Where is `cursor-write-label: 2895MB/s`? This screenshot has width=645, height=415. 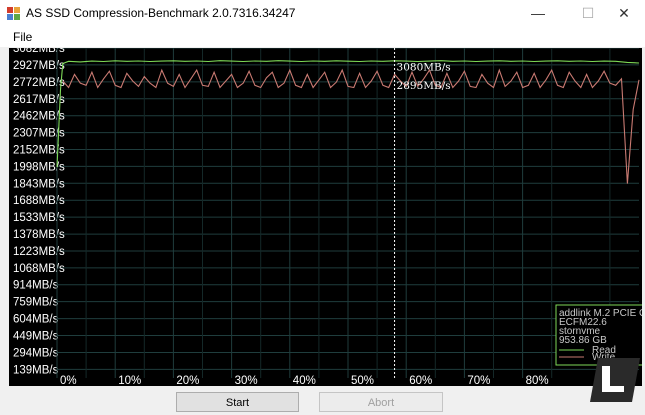
cursor-write-label: 2895MB/s is located at coordinates (424, 86).